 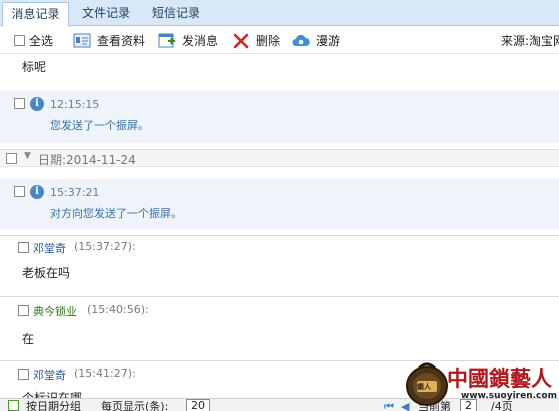 I want to click on tab-file-records: 文件记录, so click(x=106, y=14).